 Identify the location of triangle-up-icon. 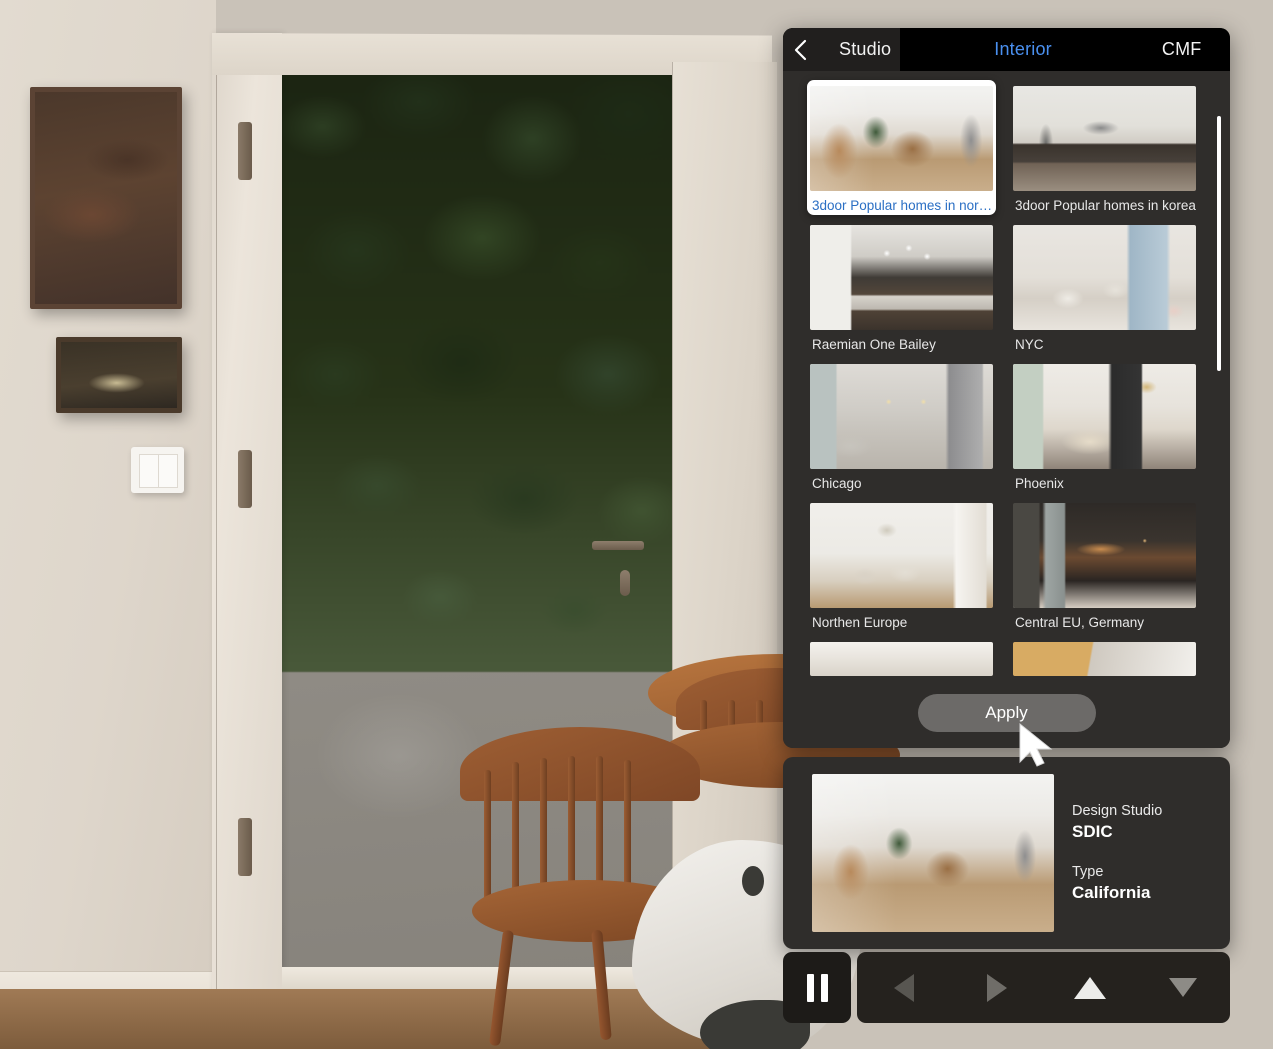
(1090, 987).